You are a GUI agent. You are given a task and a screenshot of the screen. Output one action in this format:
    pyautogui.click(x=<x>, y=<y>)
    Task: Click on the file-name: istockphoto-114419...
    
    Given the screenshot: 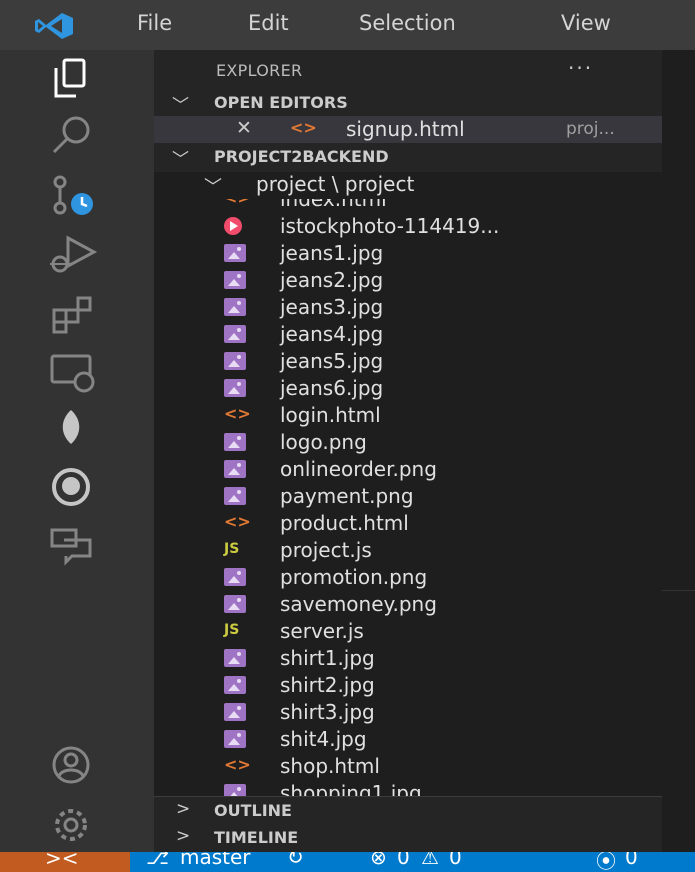 What is the action you would take?
    pyautogui.click(x=390, y=226)
    